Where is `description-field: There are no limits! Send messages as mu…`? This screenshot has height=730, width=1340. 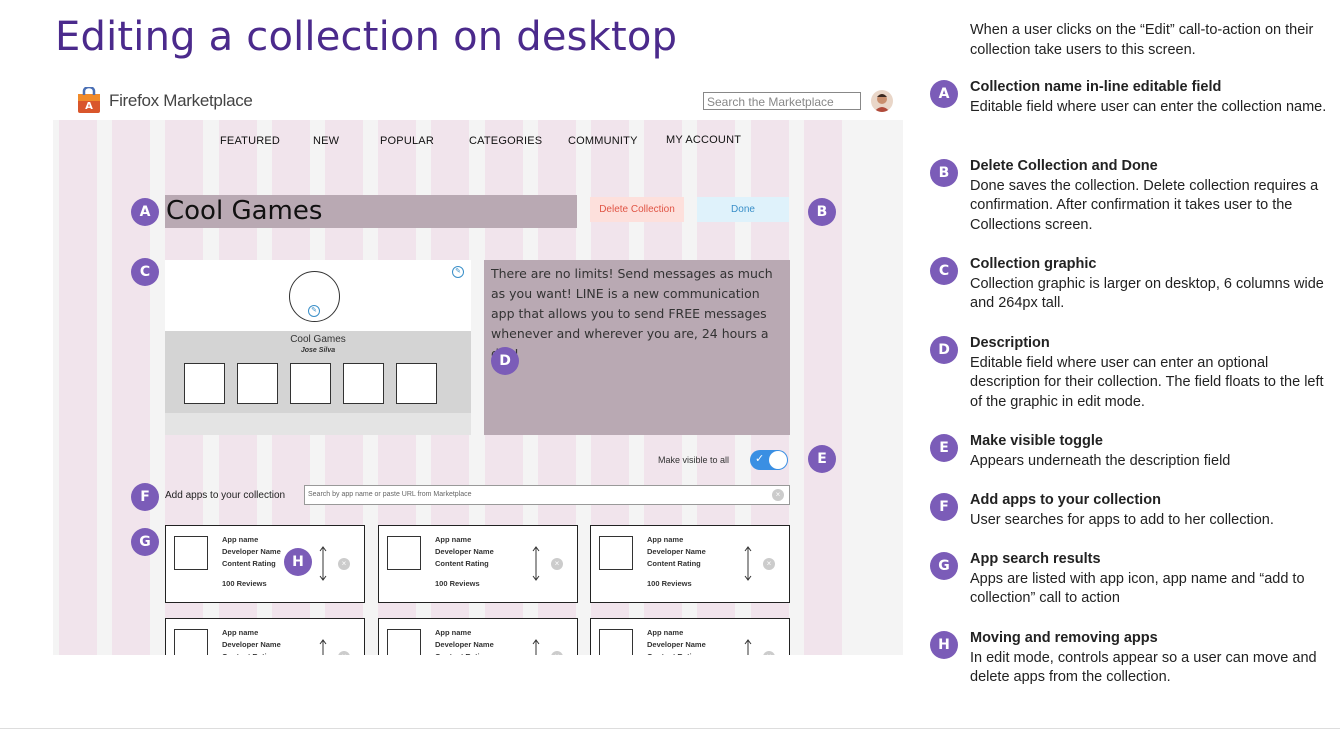 description-field: There are no limits! Send messages as mu… is located at coordinates (637, 347).